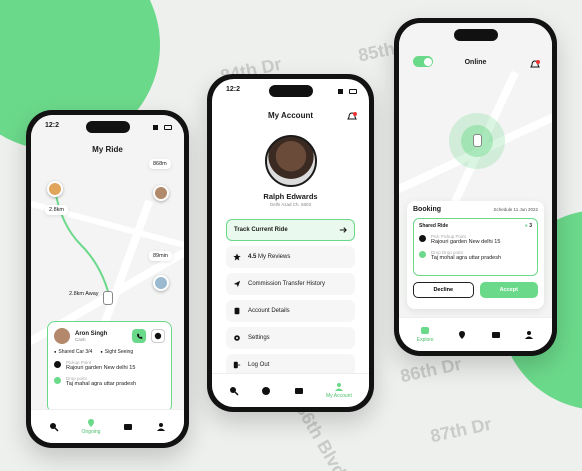 The height and width of the screenshot is (471, 582). I want to click on map-label-mid-right: 89min, so click(160, 256).